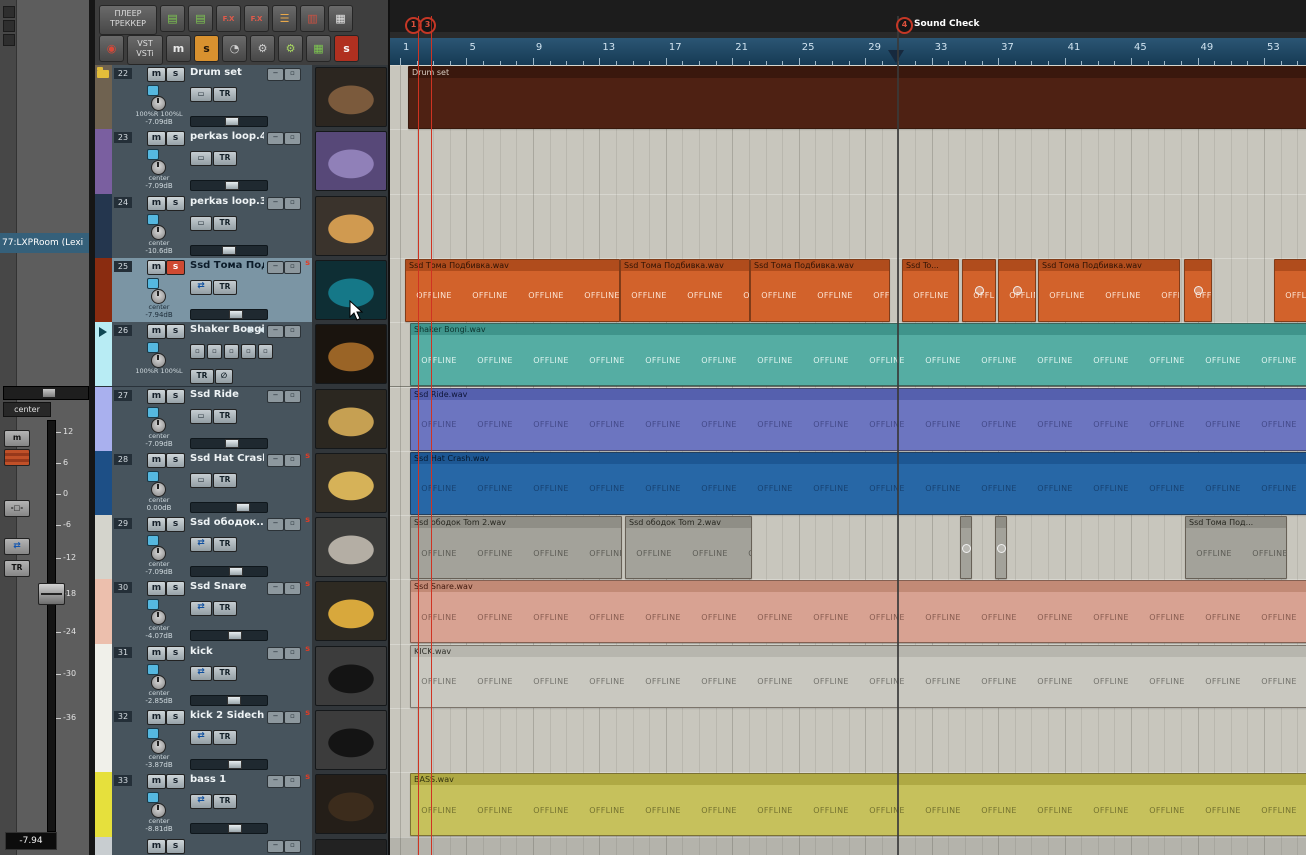 This screenshot has height=855, width=1306. I want to click on timeline-ruler: 1 5 9 13 17 21 25 29 33 37 41 45 49 53, so click(848, 52).